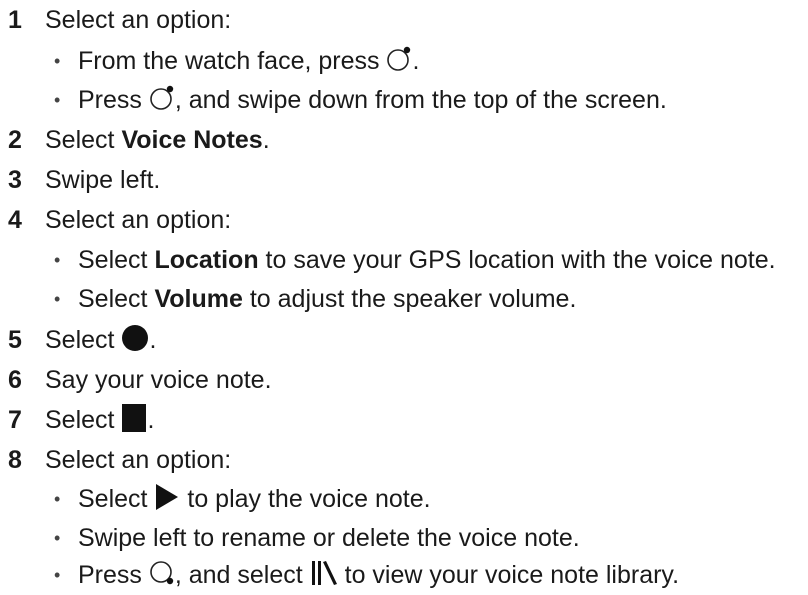 The image size is (808, 595). What do you see at coordinates (416, 61) in the screenshot?
I see `option-text-after: .` at bounding box center [416, 61].